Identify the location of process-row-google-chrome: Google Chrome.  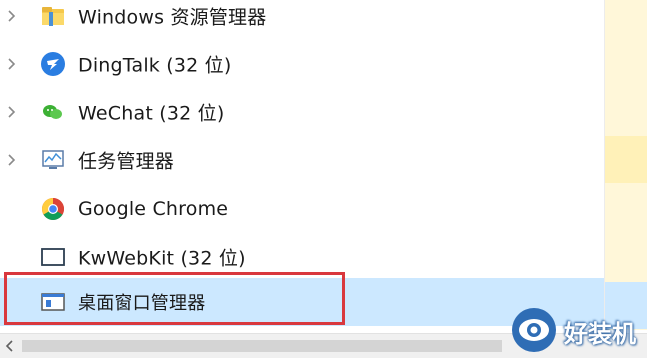
(302, 209).